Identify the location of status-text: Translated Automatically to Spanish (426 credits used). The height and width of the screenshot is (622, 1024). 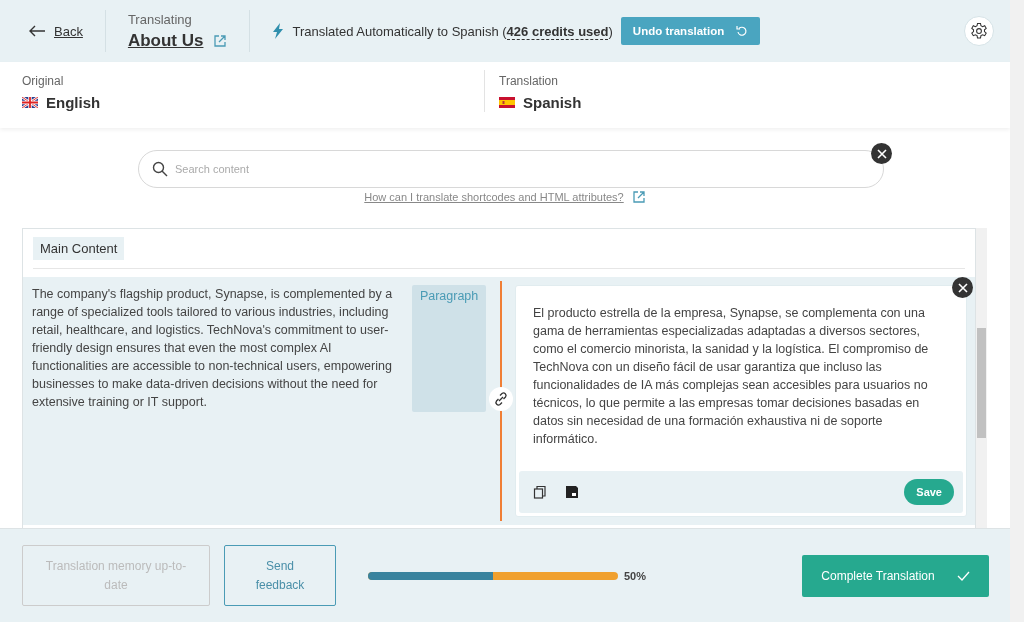
(452, 31).